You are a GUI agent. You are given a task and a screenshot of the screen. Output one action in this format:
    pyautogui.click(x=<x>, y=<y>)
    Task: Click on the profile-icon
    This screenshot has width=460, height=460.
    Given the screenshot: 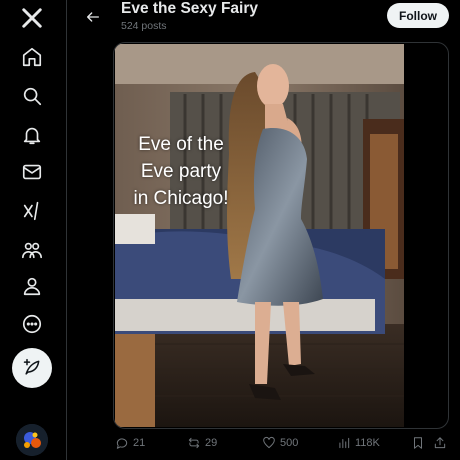 What is the action you would take?
    pyautogui.click(x=32, y=286)
    